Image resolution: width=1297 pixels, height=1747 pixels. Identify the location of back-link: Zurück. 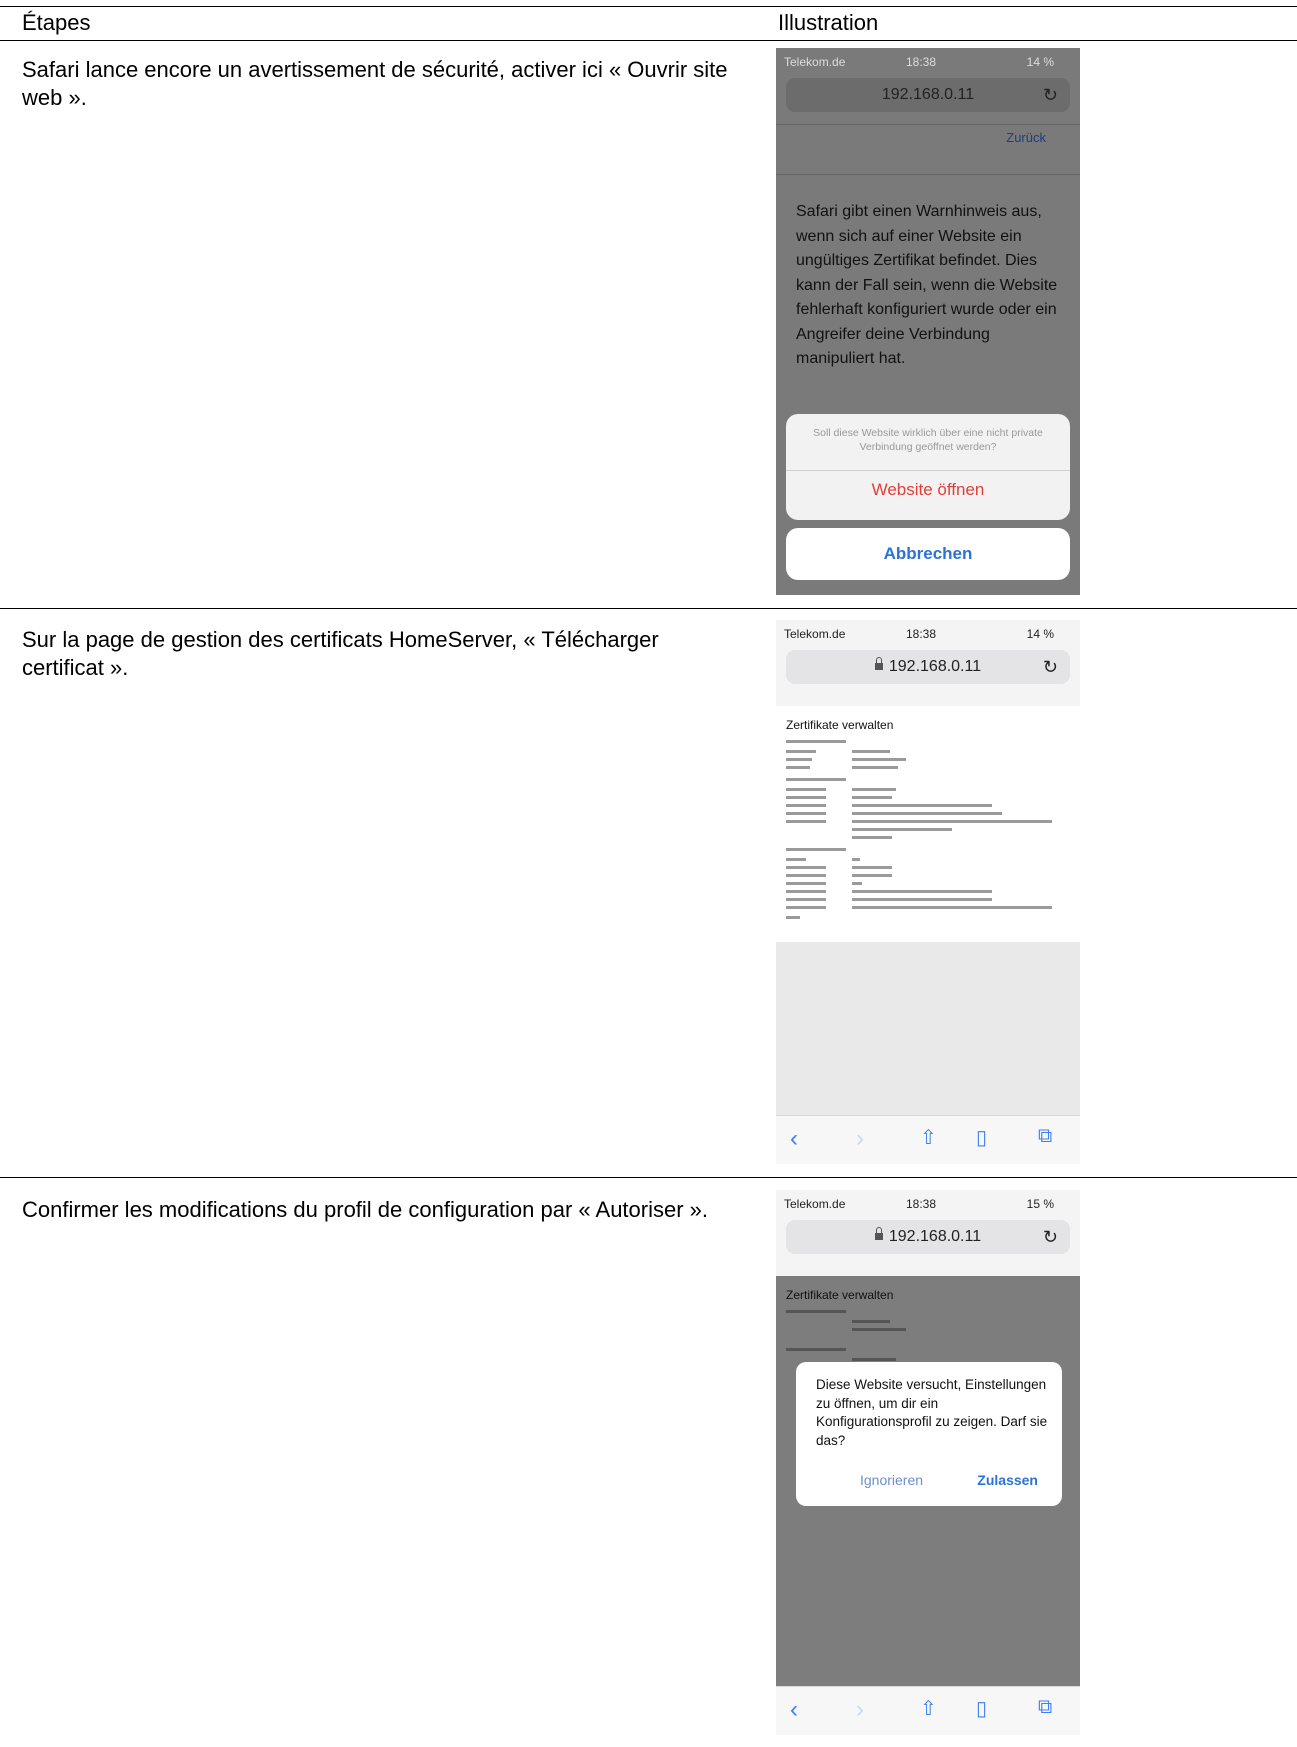
(1026, 137).